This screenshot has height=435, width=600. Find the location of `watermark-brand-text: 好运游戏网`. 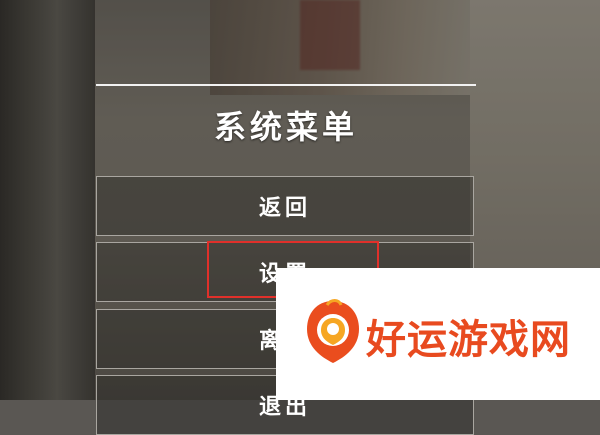

watermark-brand-text: 好运游戏网 is located at coordinates (468, 340).